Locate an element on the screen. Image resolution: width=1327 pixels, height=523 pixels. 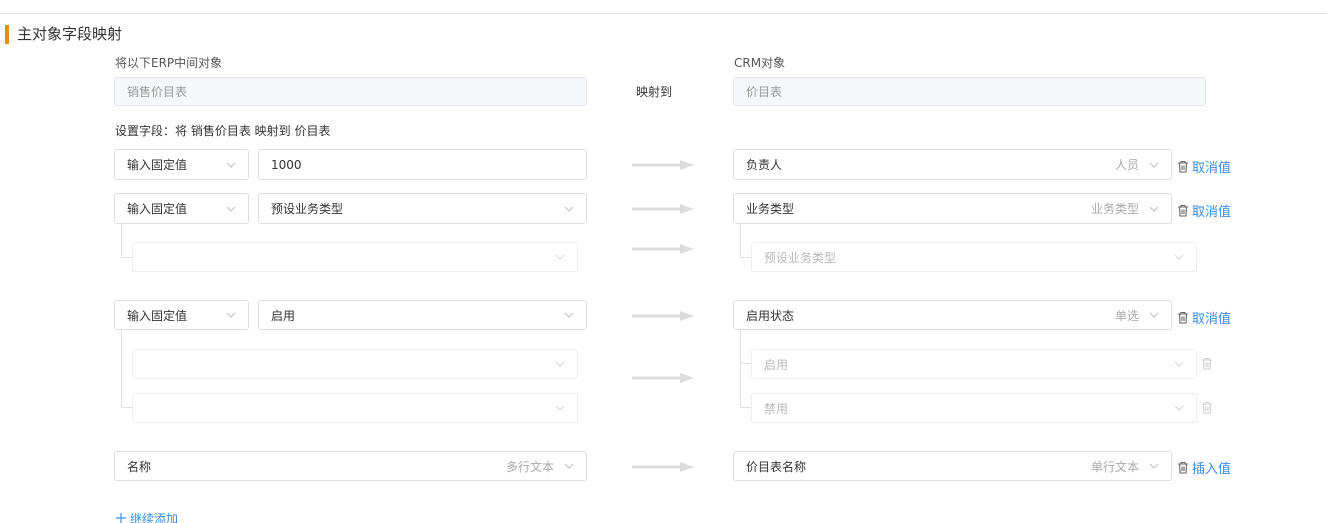
row4-field-select: 名称 多行文本 is located at coordinates (350, 466).